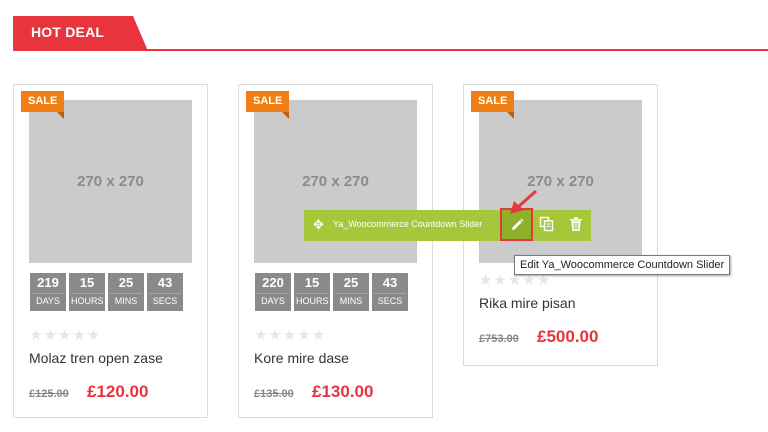 Image resolution: width=768 pixels, height=432 pixels. I want to click on countdown-days: 220 DAYS, so click(273, 292).